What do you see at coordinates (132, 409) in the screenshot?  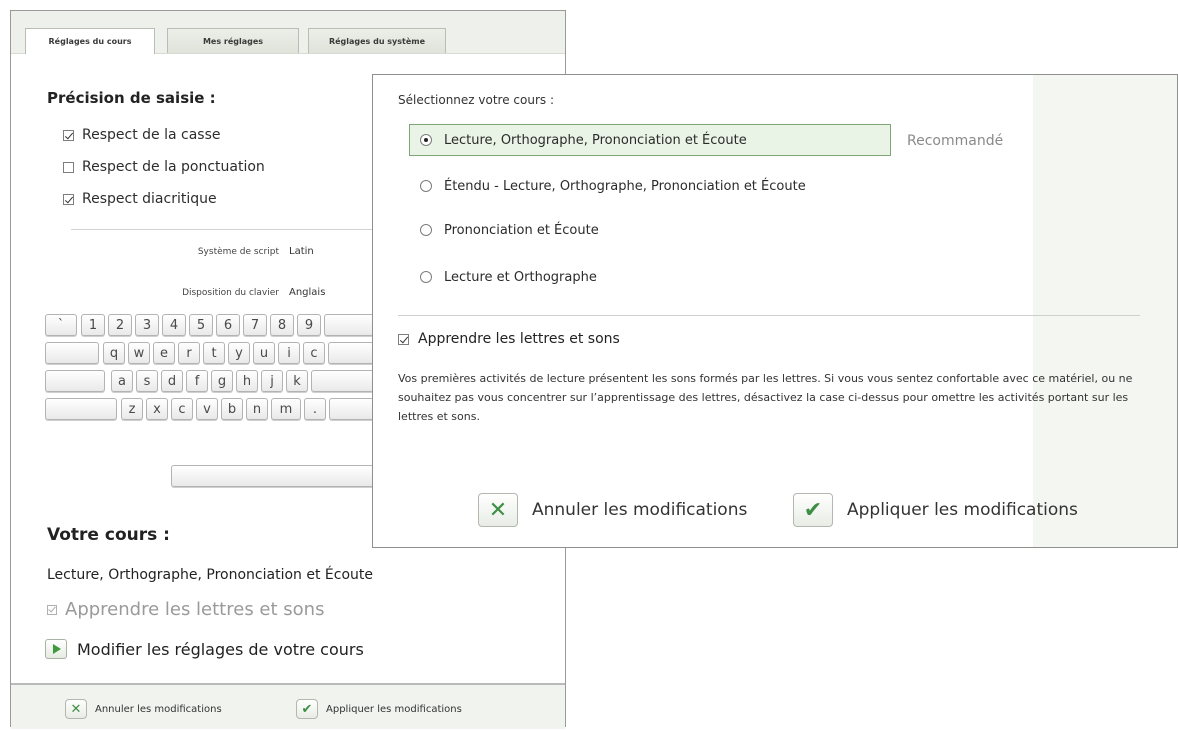 I see `key: z` at bounding box center [132, 409].